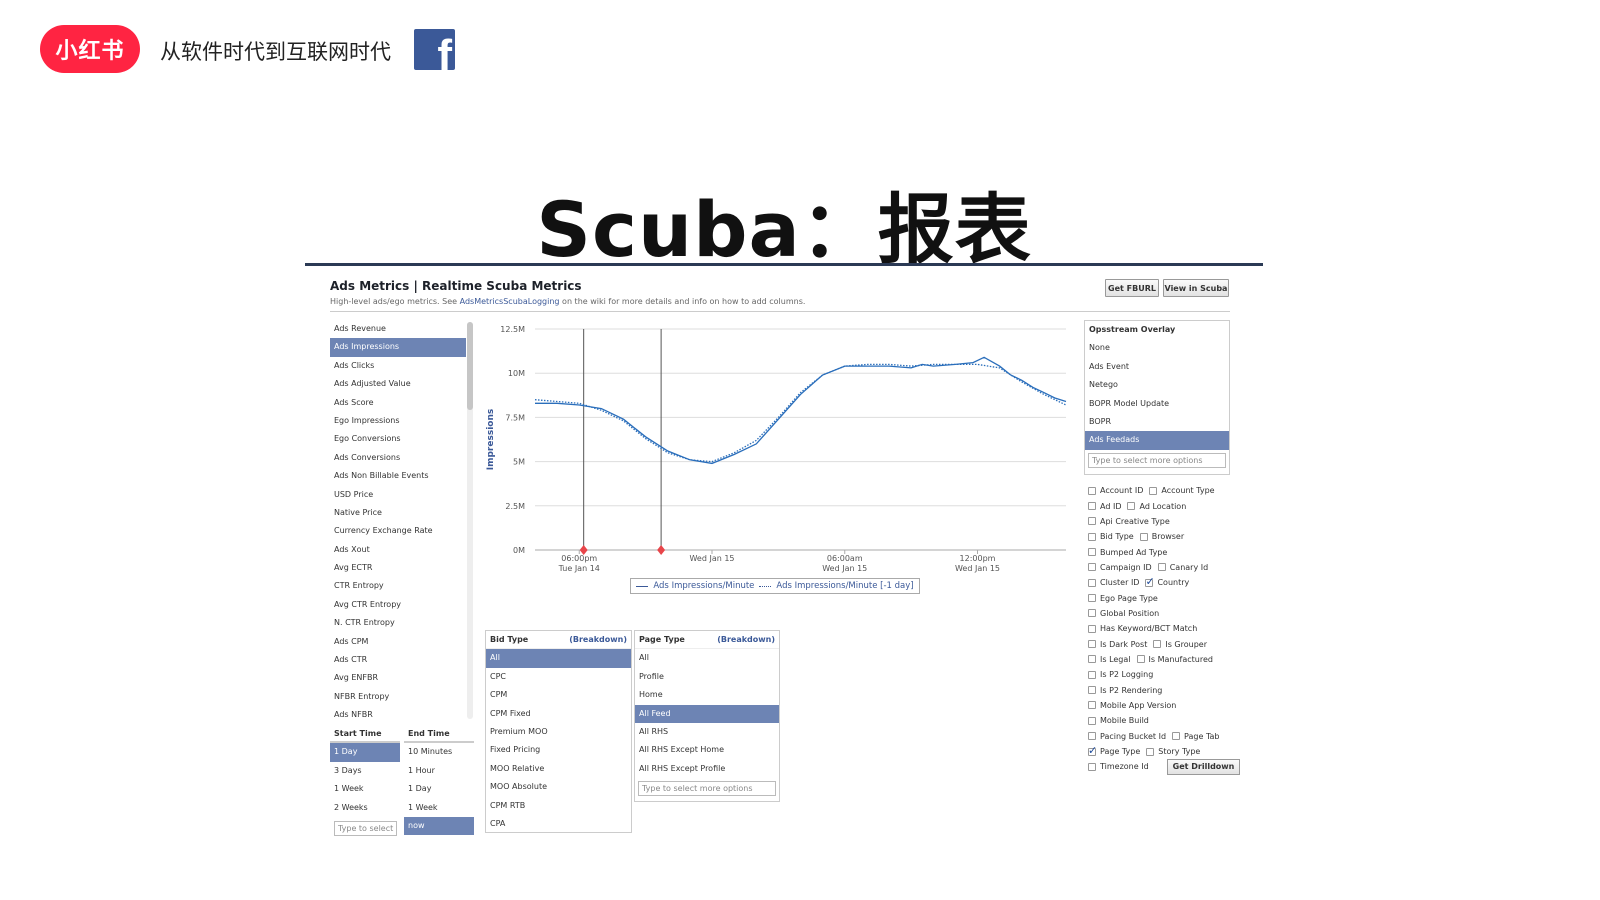 The height and width of the screenshot is (900, 1600). What do you see at coordinates (398, 623) in the screenshot?
I see `metric-item: N. CTR Entropy` at bounding box center [398, 623].